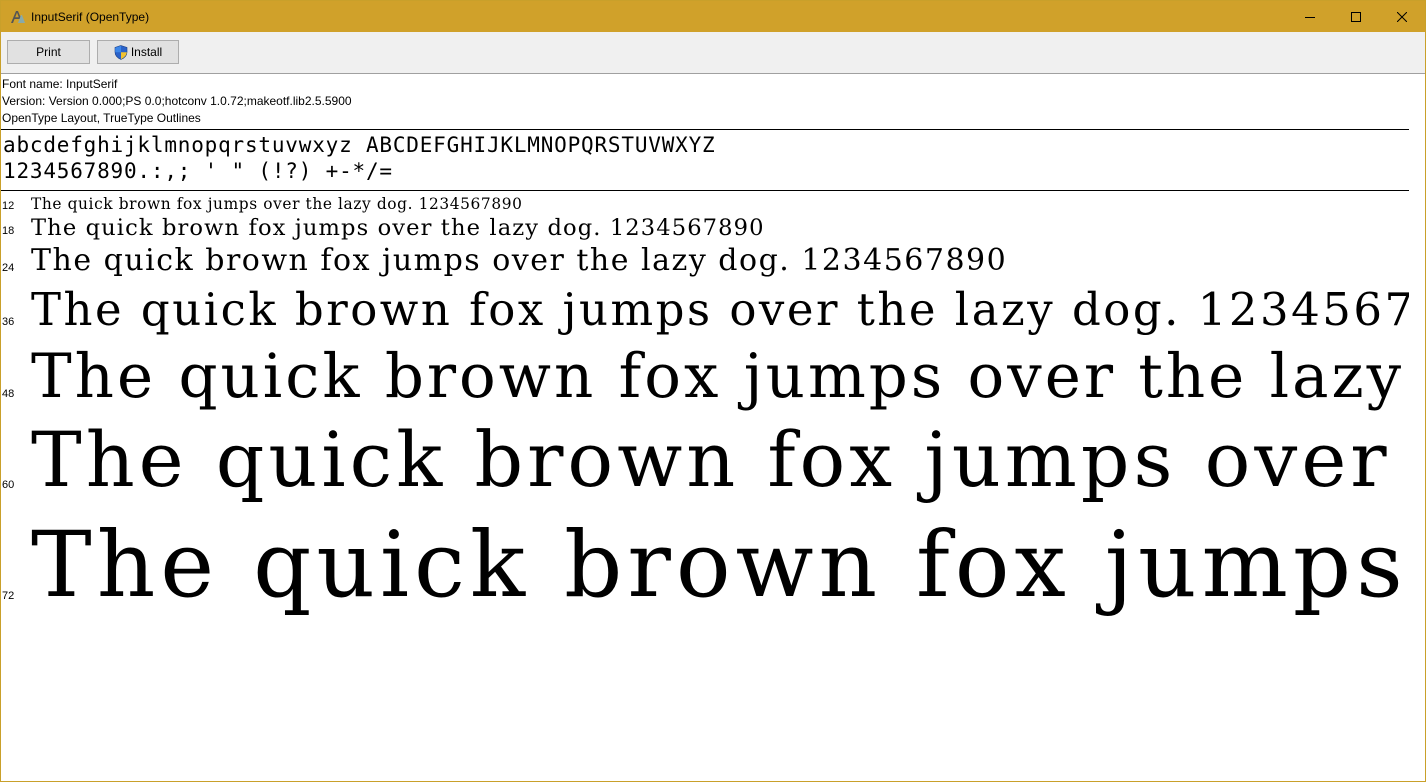  I want to click on sample-size-label: 60, so click(8, 485).